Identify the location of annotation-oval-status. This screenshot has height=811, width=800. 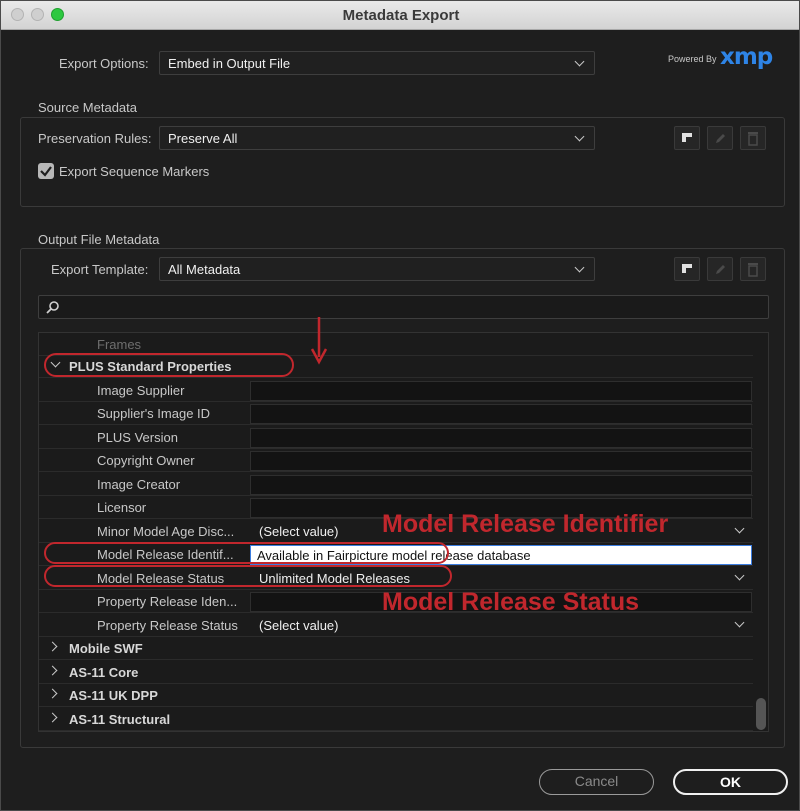
(248, 576).